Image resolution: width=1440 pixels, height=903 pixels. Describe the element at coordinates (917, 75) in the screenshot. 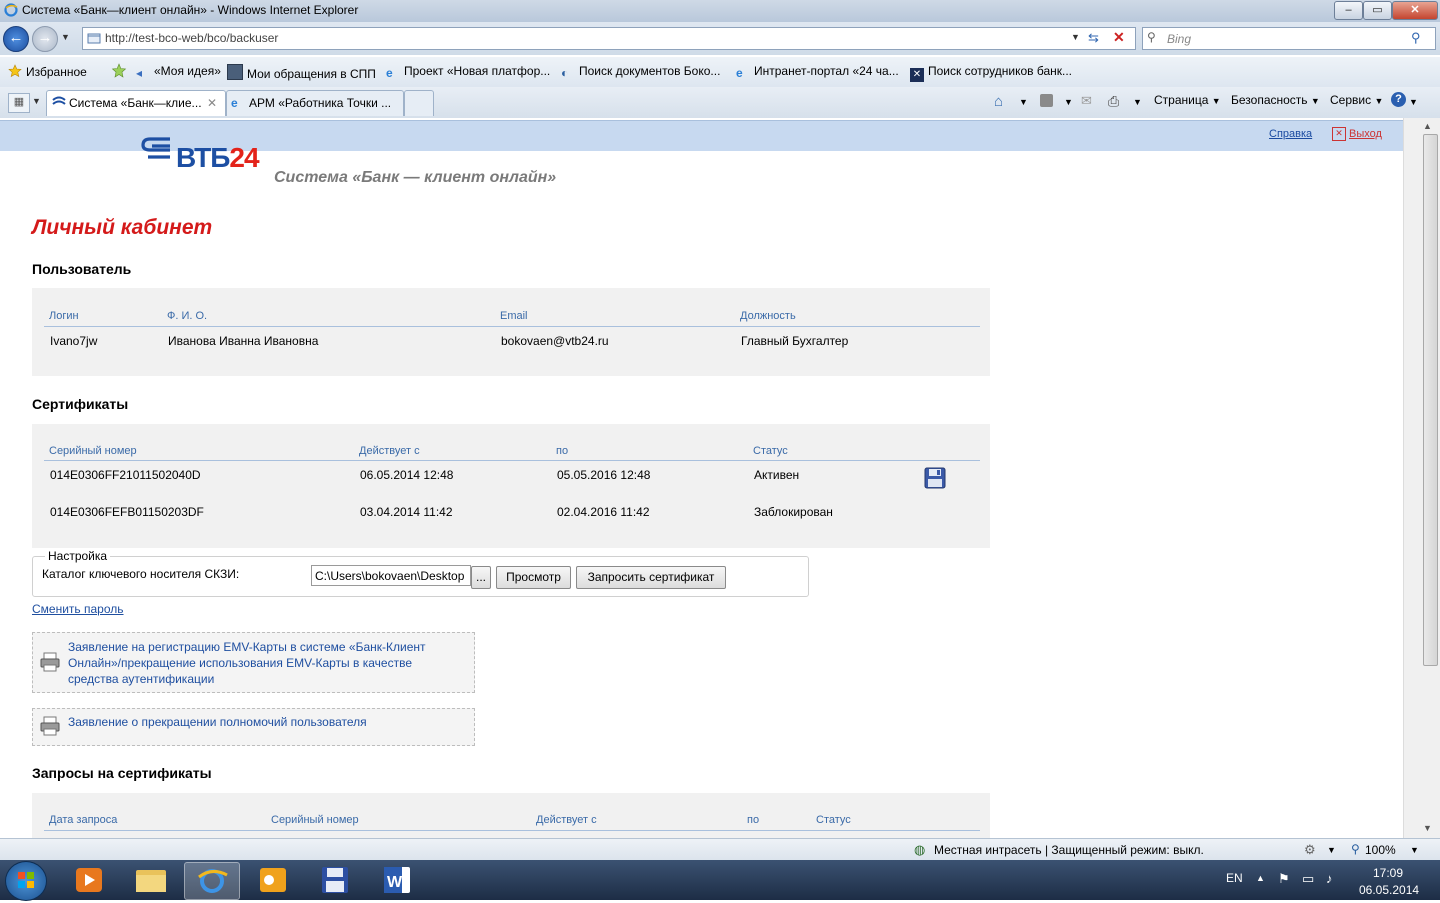

I see `people-search-icon: ✕` at that location.